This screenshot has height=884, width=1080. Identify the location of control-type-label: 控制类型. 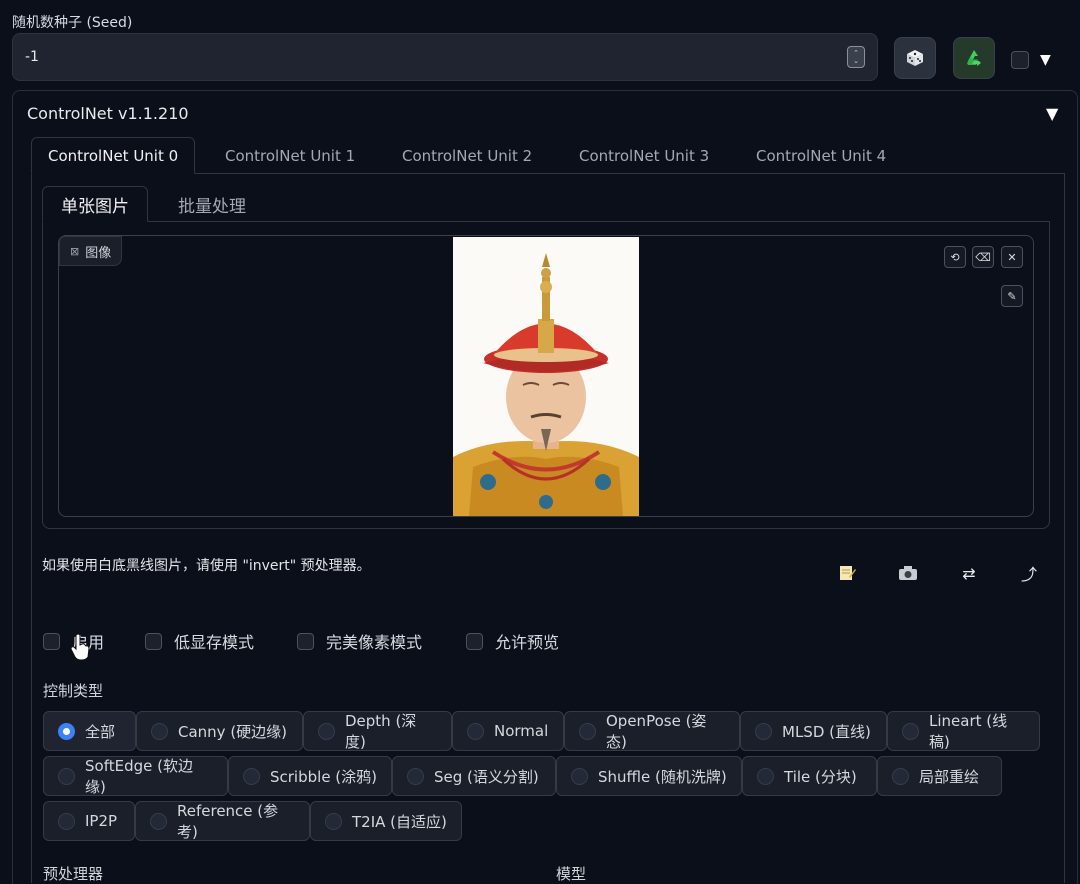
(73, 691).